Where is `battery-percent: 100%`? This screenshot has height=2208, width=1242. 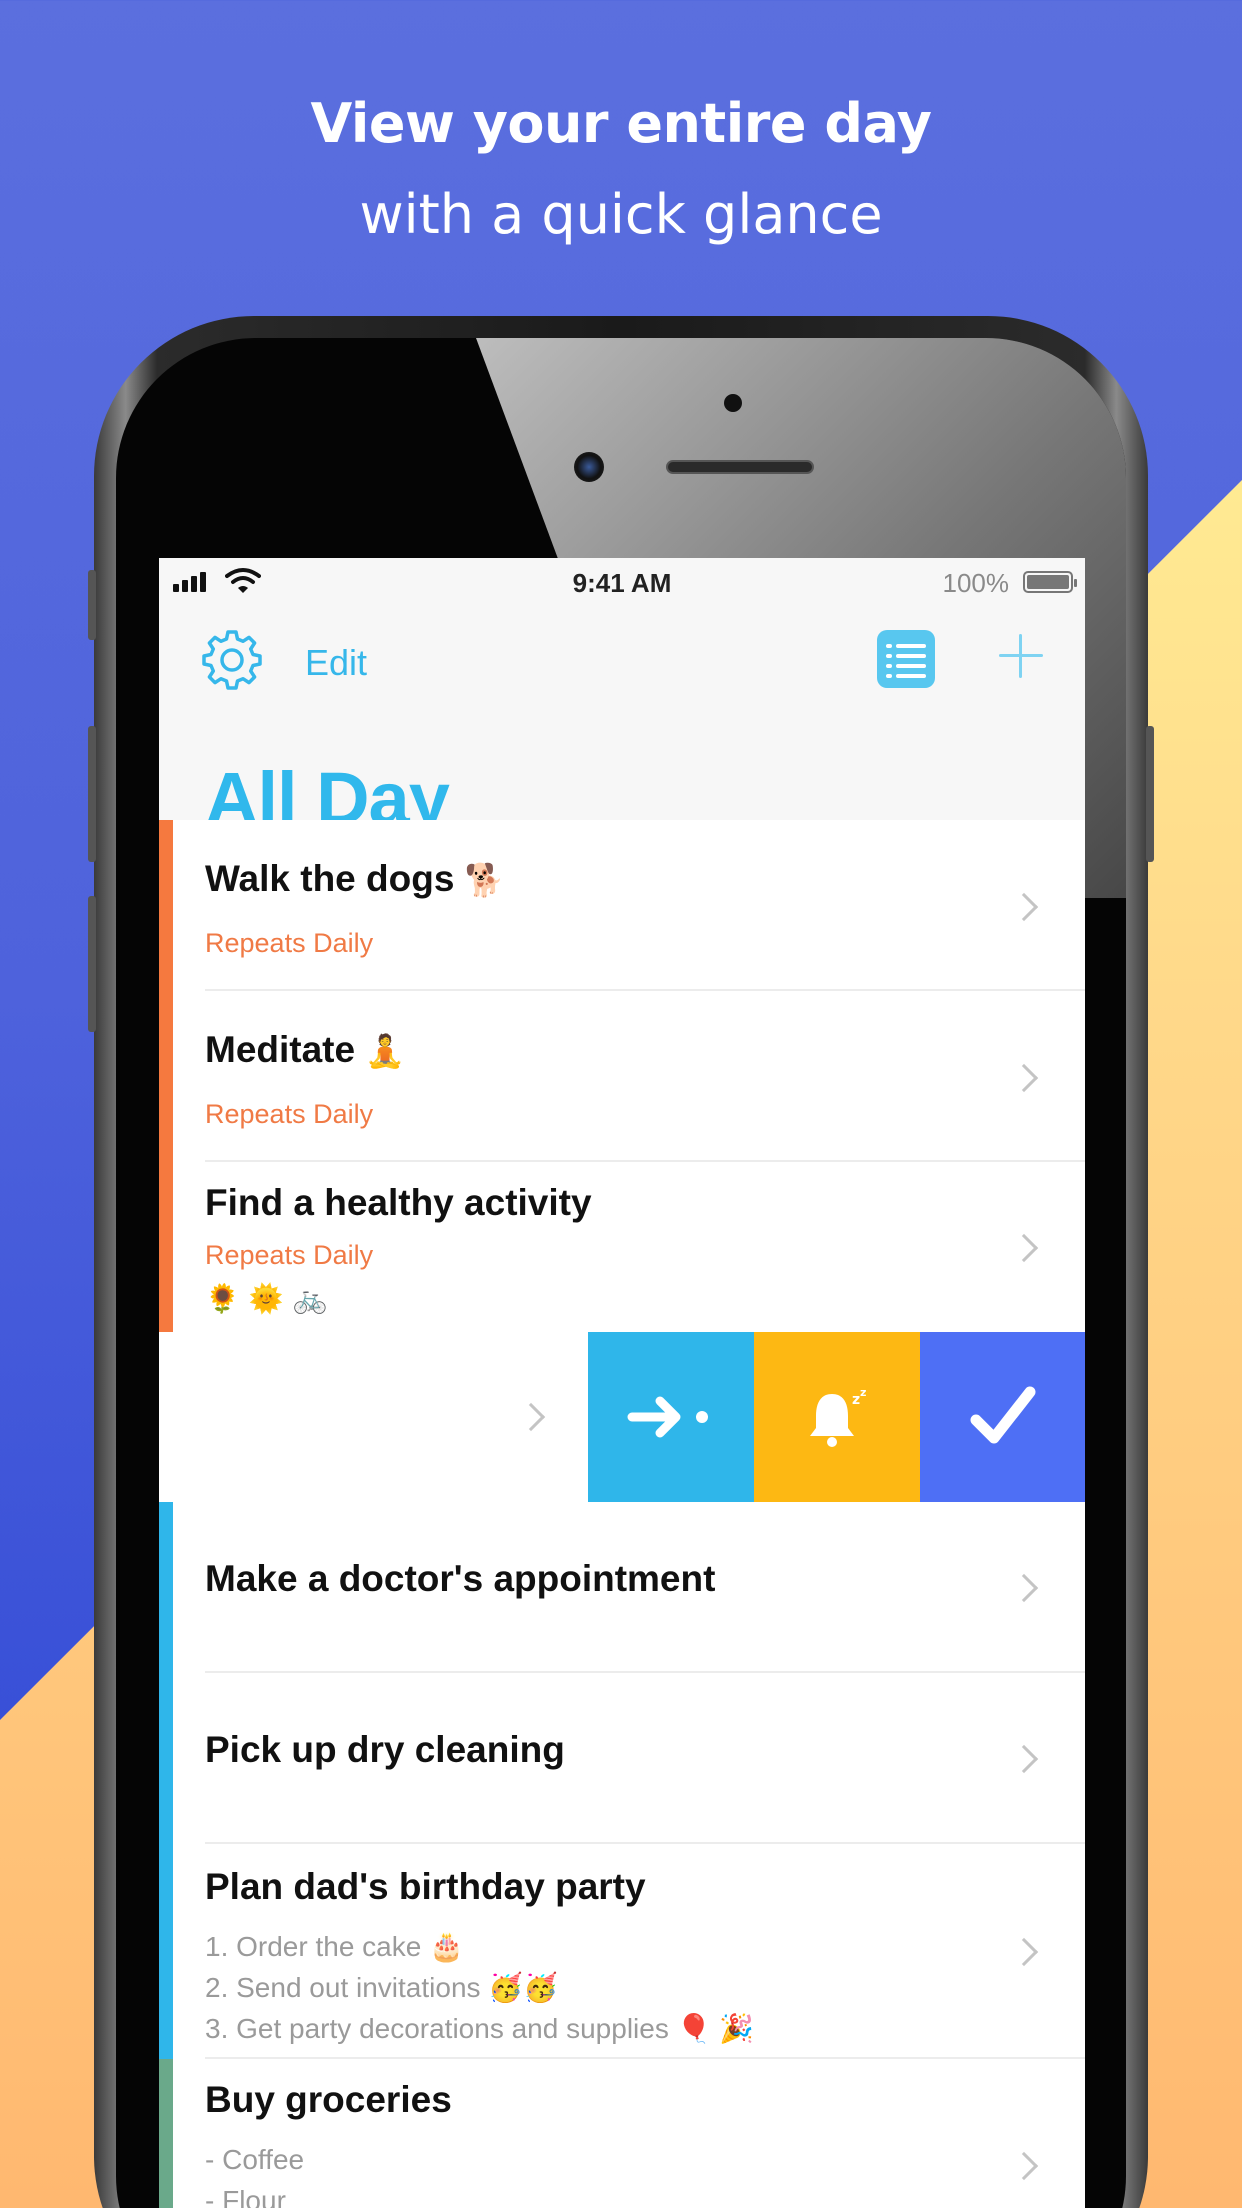 battery-percent: 100% is located at coordinates (976, 583).